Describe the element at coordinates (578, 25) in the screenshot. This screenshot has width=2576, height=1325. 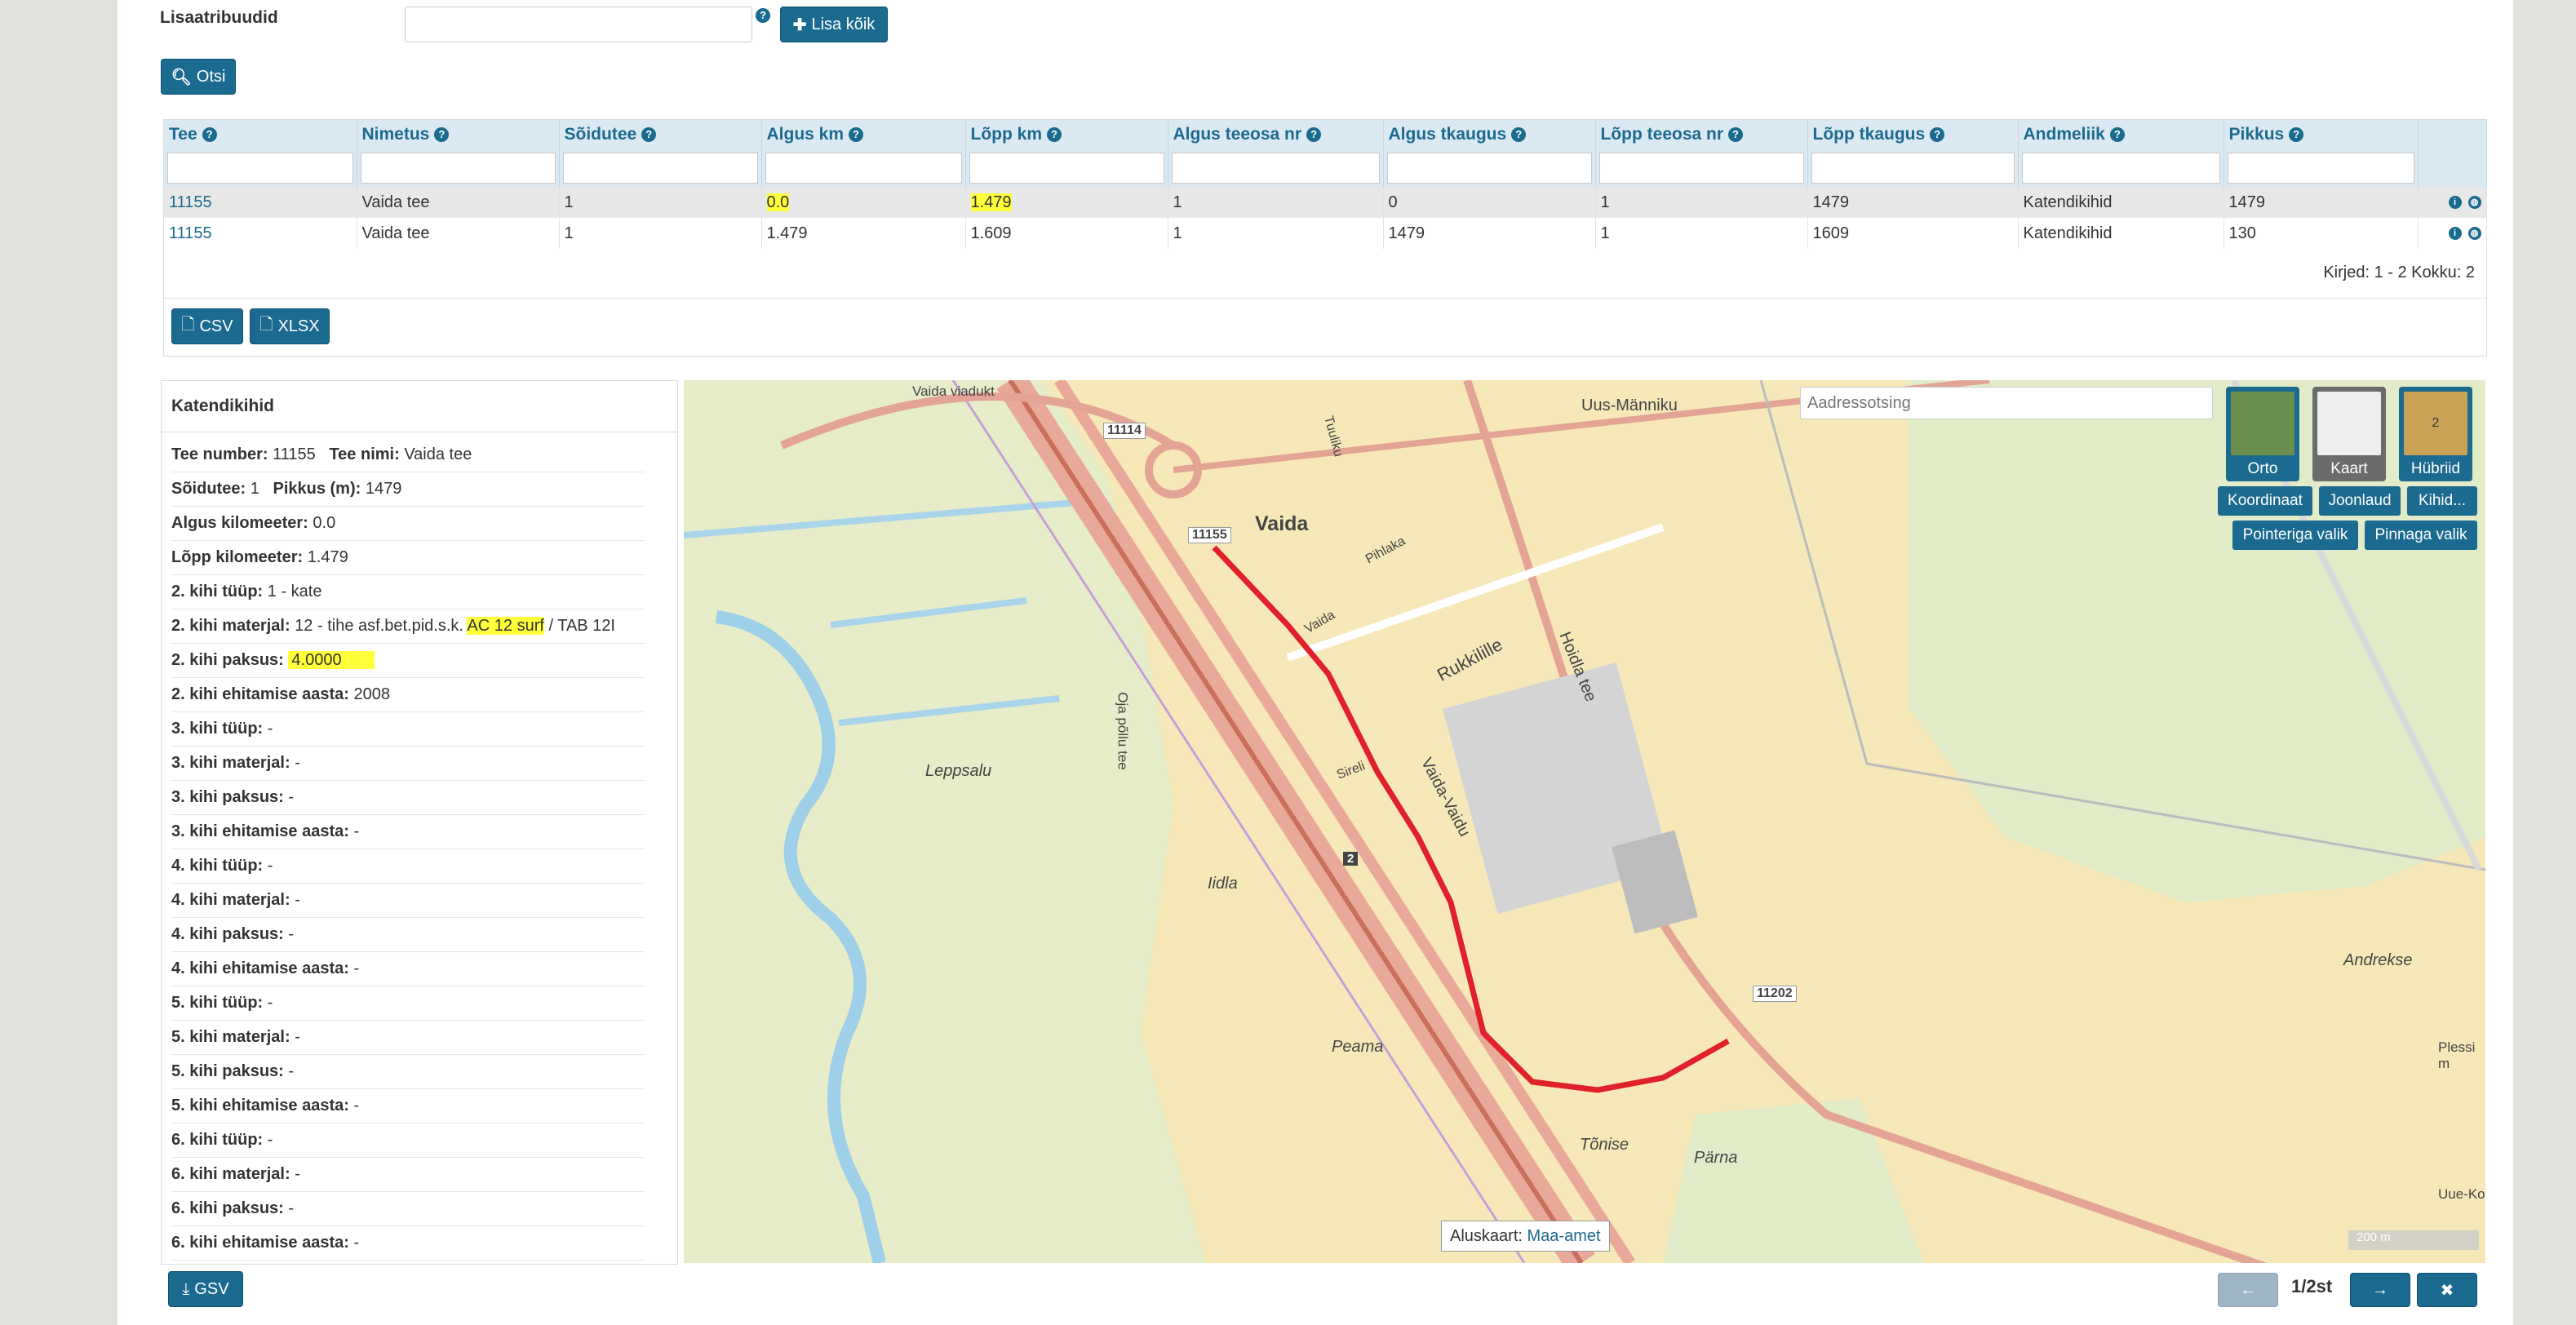
I see `extra-attributes-input` at that location.